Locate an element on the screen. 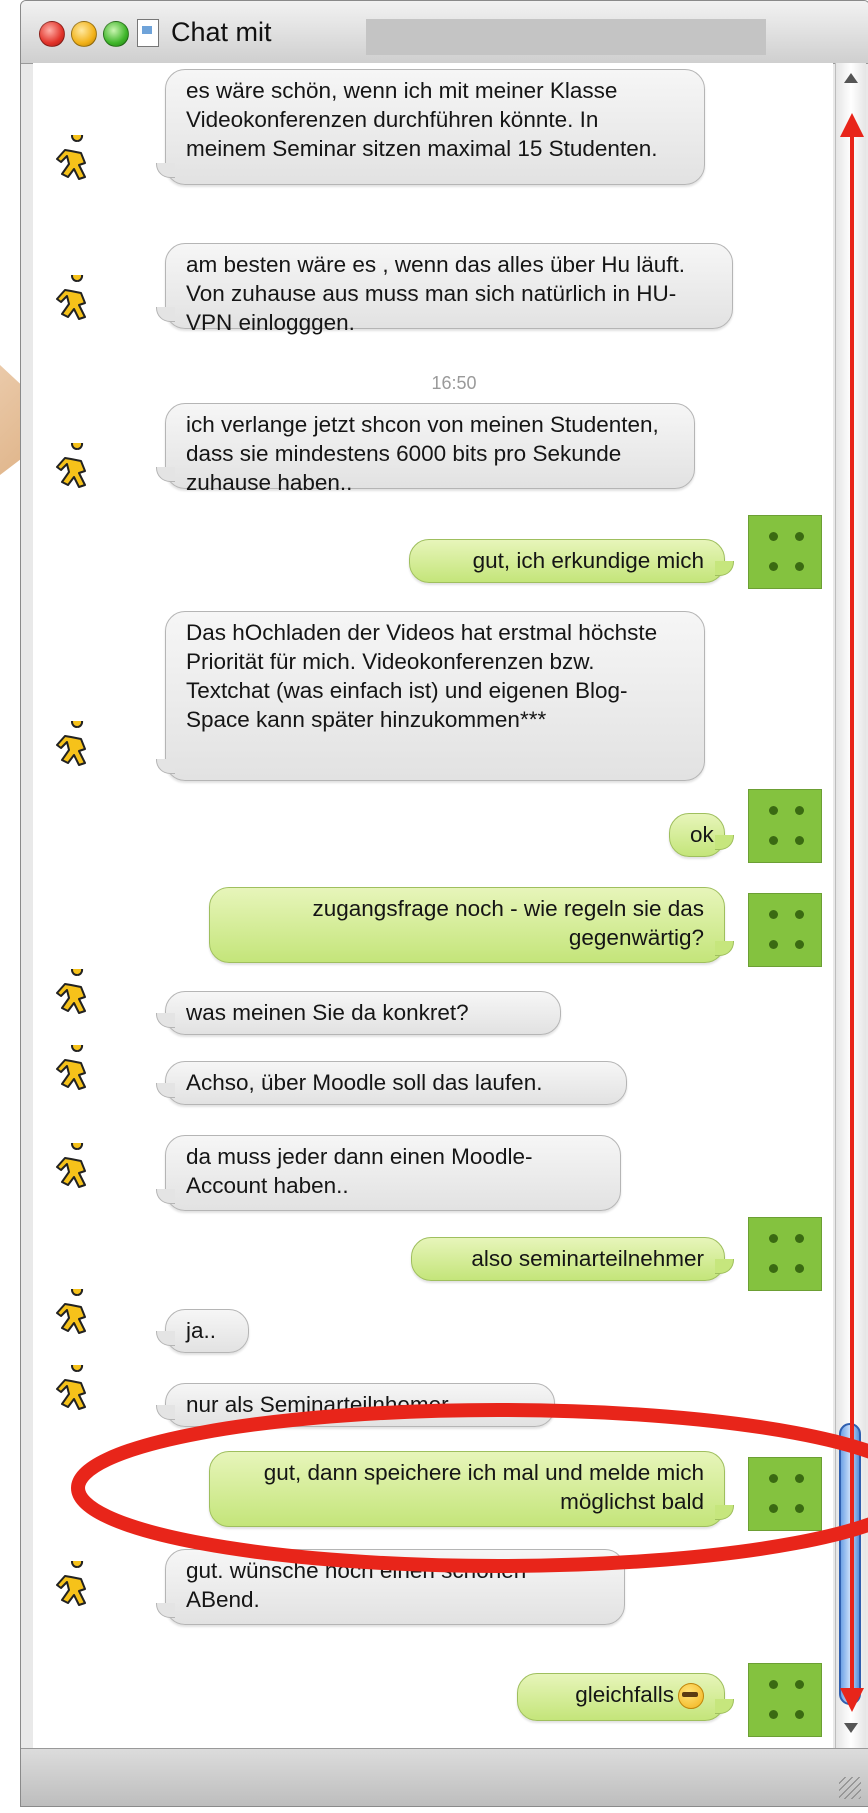  scroll-up-arrow-icon is located at coordinates (851, 78).